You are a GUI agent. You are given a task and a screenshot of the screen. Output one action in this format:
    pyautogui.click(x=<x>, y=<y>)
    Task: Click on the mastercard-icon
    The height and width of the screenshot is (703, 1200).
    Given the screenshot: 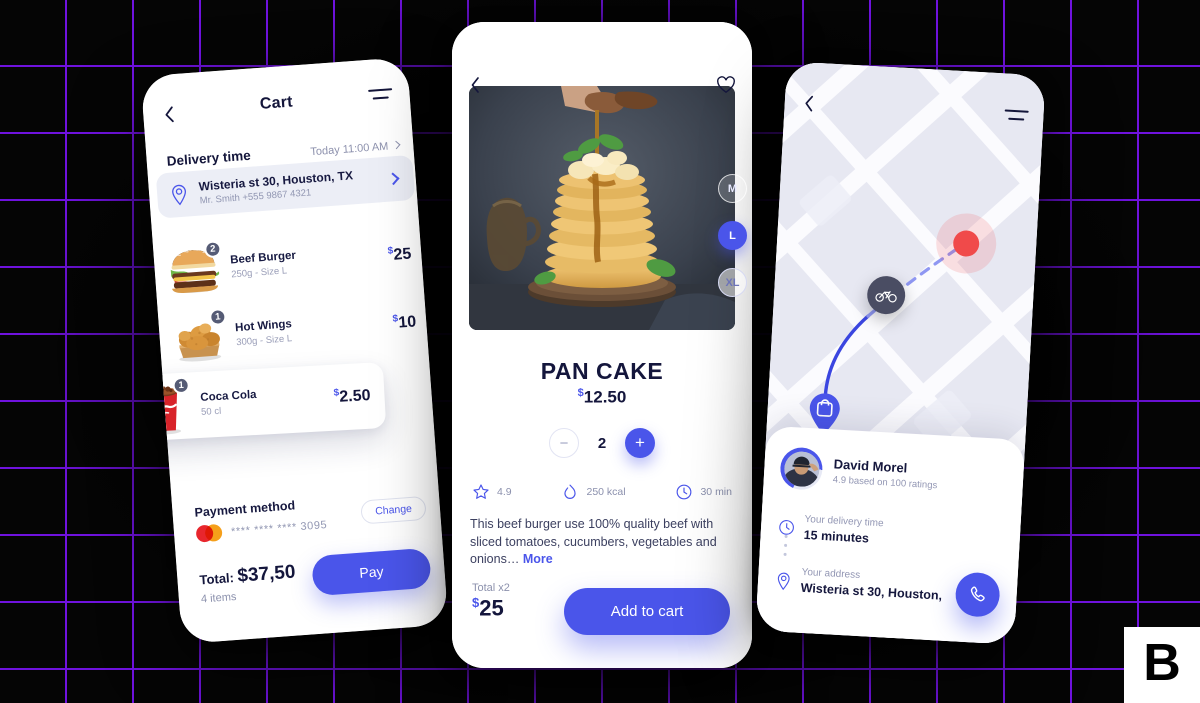 What is the action you would take?
    pyautogui.click(x=209, y=533)
    